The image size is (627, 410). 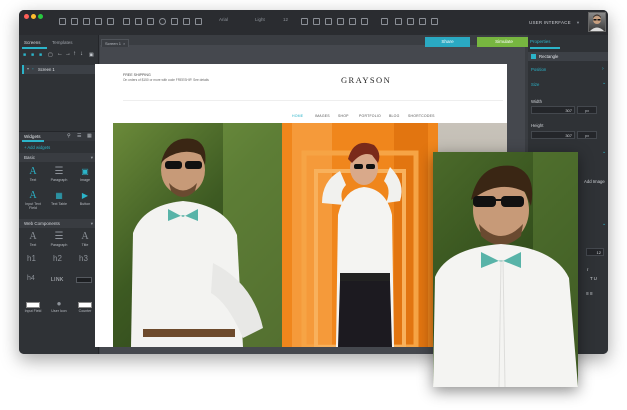 I want to click on font-size-select: 12, so click(x=285, y=19).